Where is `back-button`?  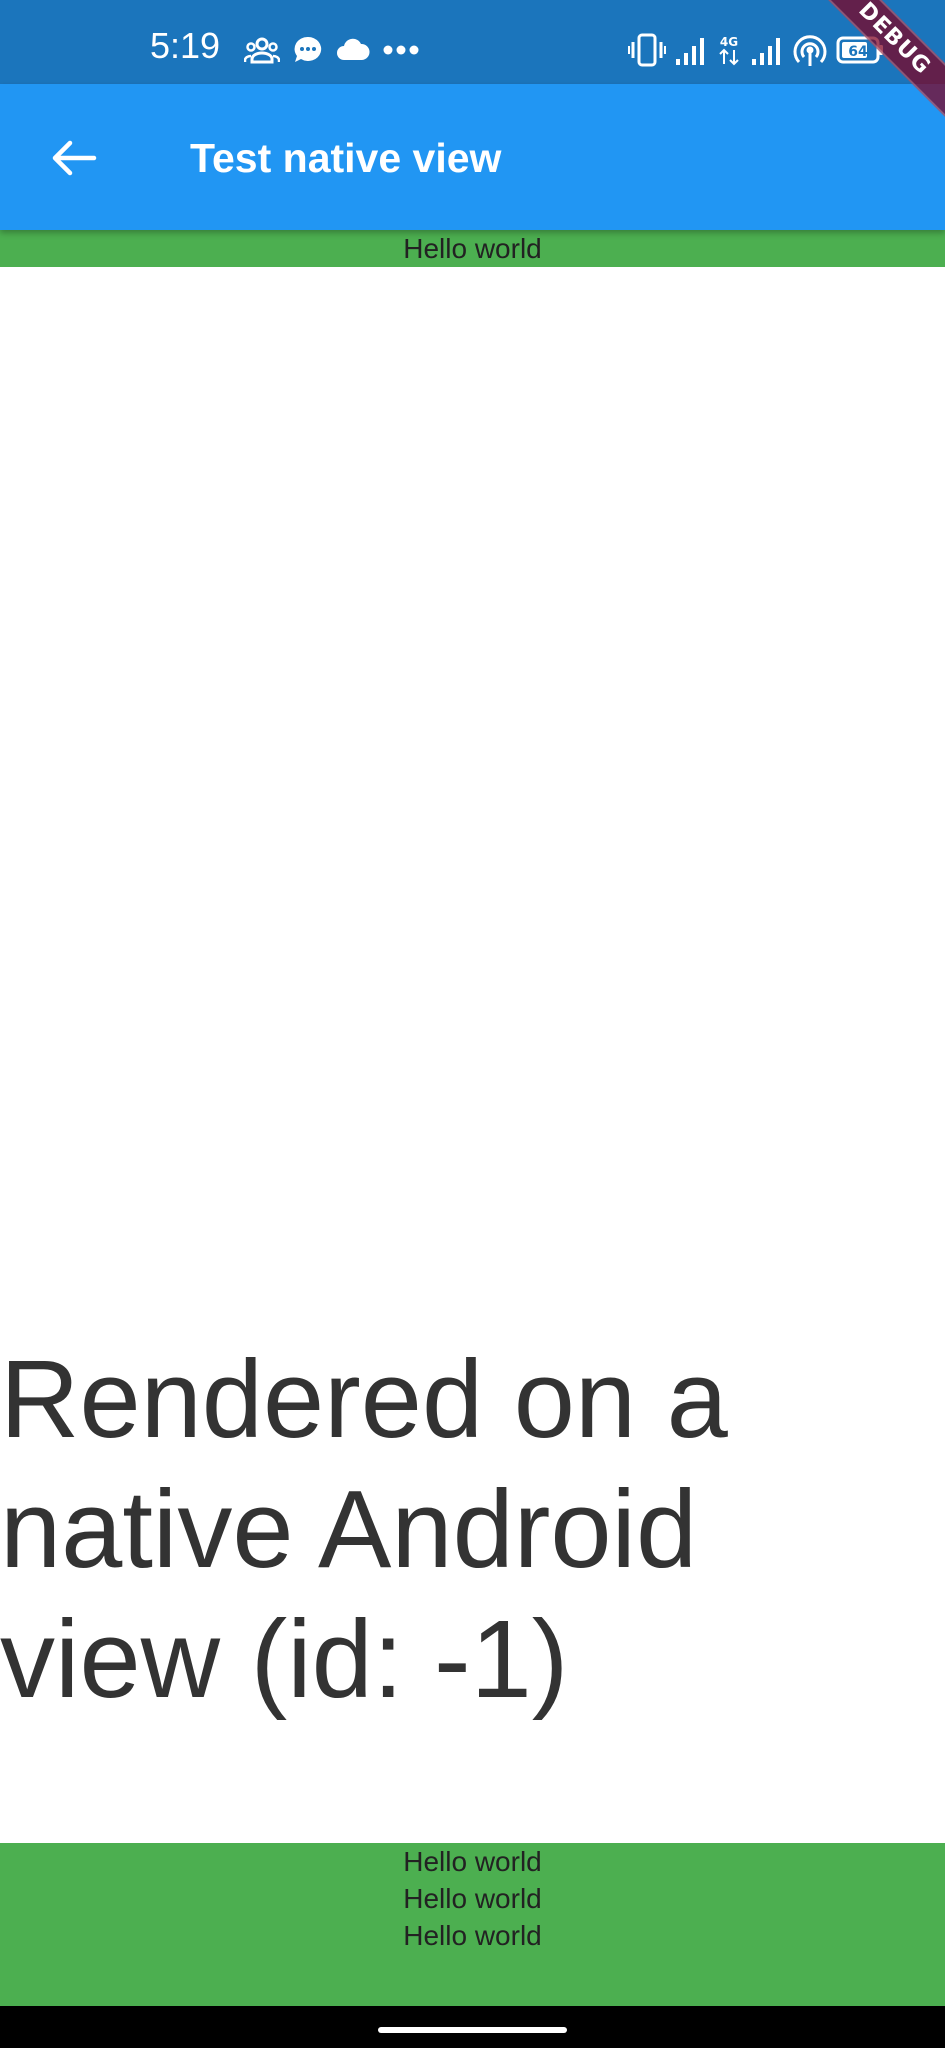 back-button is located at coordinates (74, 158).